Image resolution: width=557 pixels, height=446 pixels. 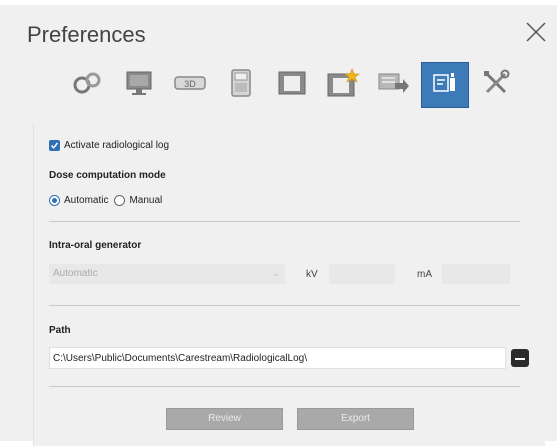 I want to click on dose-mode-heading: Dose computation mode, so click(x=107, y=175).